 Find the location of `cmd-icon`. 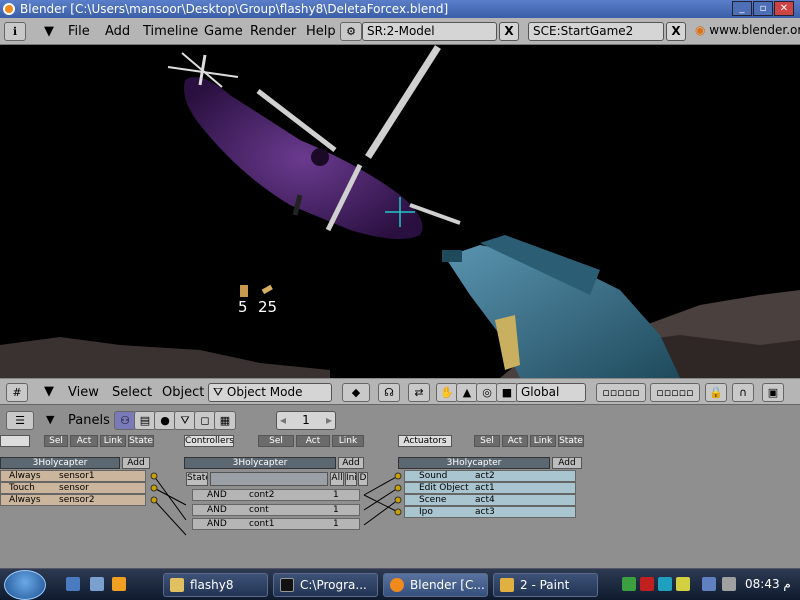

cmd-icon is located at coordinates (287, 585).